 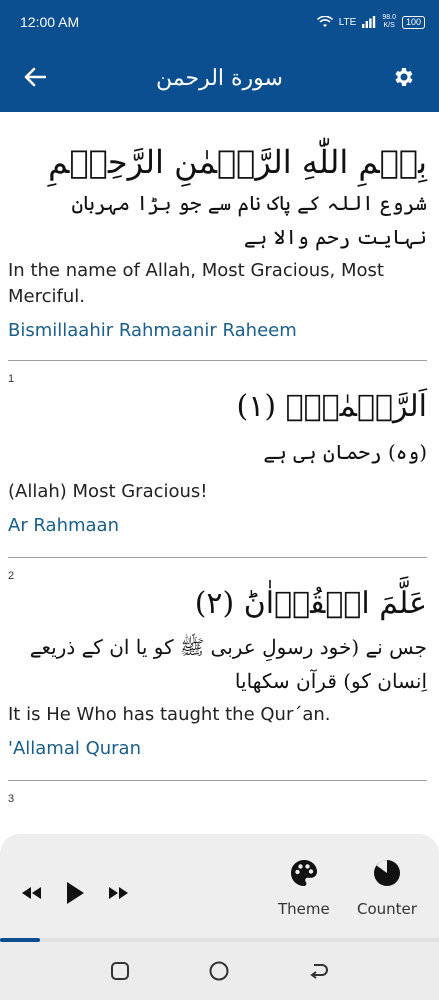 What do you see at coordinates (219, 22) in the screenshot?
I see `status-bar: 12:00 AM LTE 98.0 K/S 100` at bounding box center [219, 22].